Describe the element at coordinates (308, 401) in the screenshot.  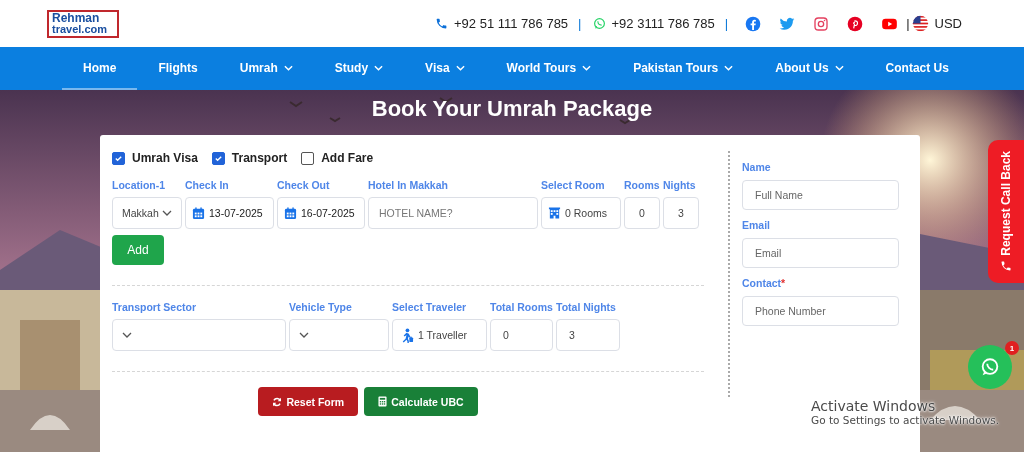
I see `reset-form-button: Reset Form` at that location.